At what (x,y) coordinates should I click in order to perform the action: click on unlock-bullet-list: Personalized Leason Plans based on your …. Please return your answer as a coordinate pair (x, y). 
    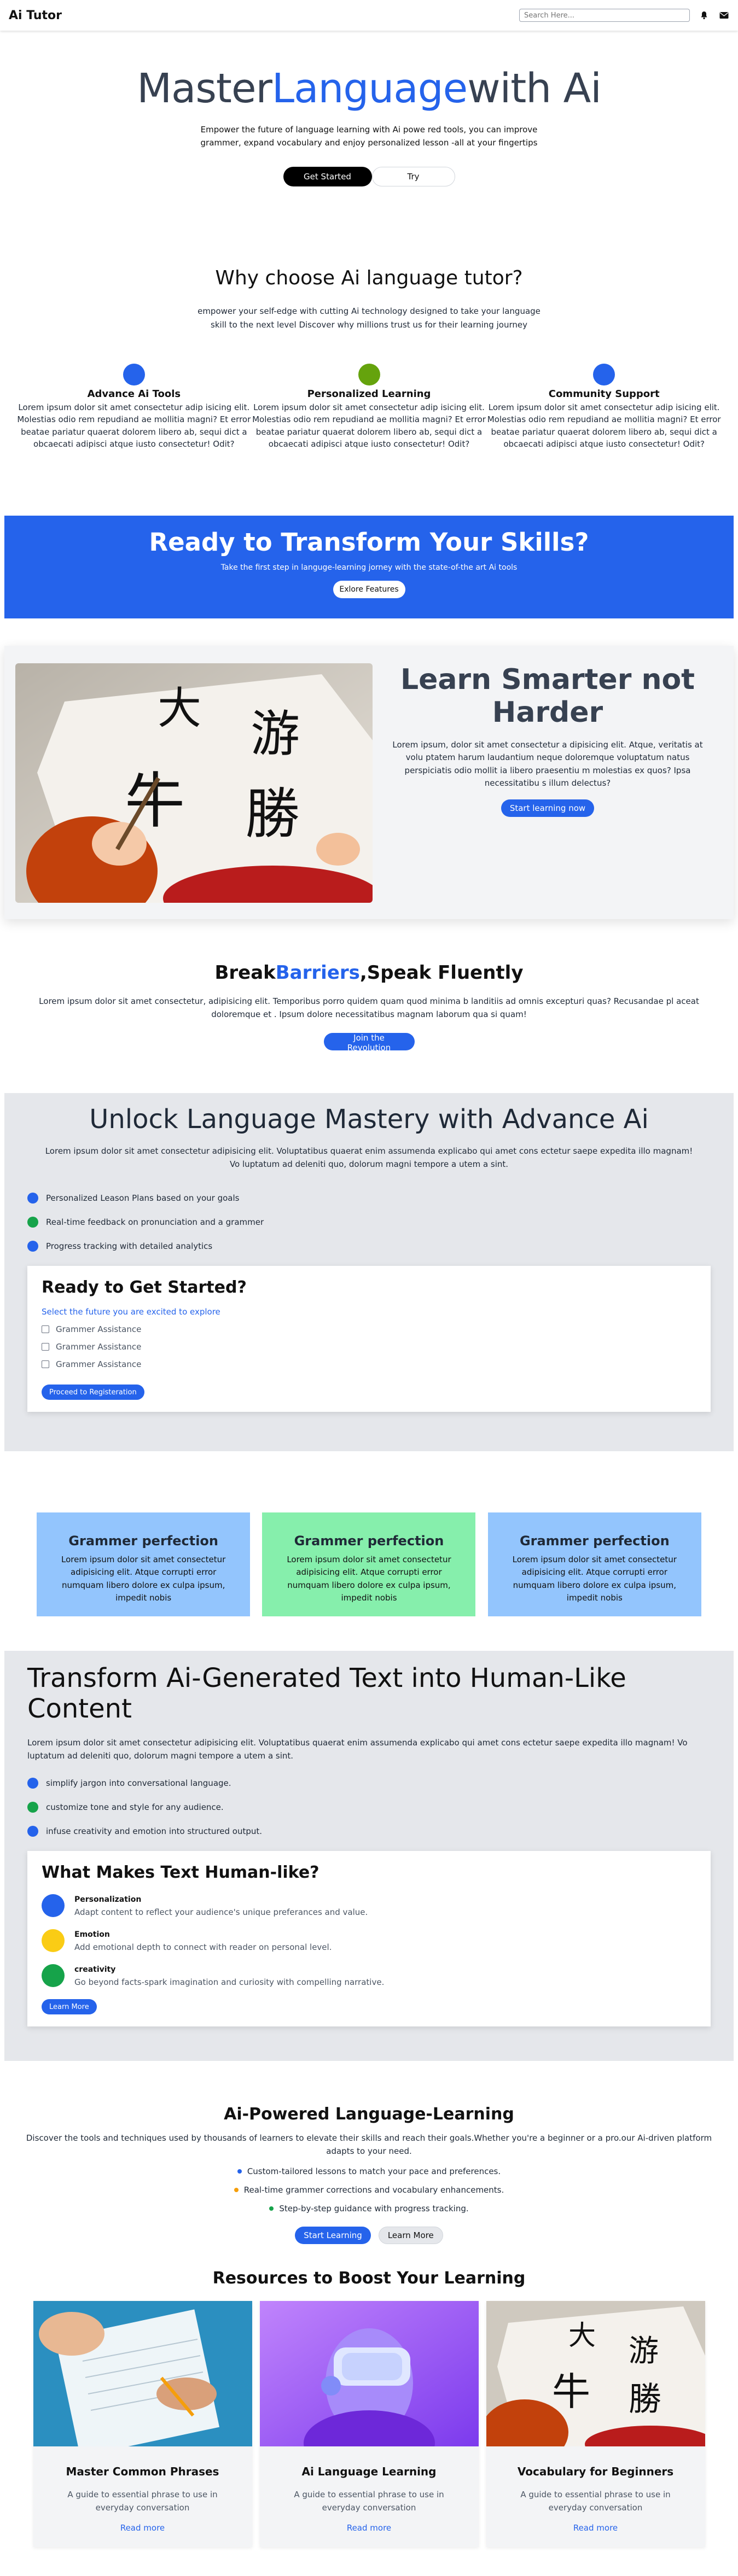
    Looking at the image, I should click on (369, 1222).